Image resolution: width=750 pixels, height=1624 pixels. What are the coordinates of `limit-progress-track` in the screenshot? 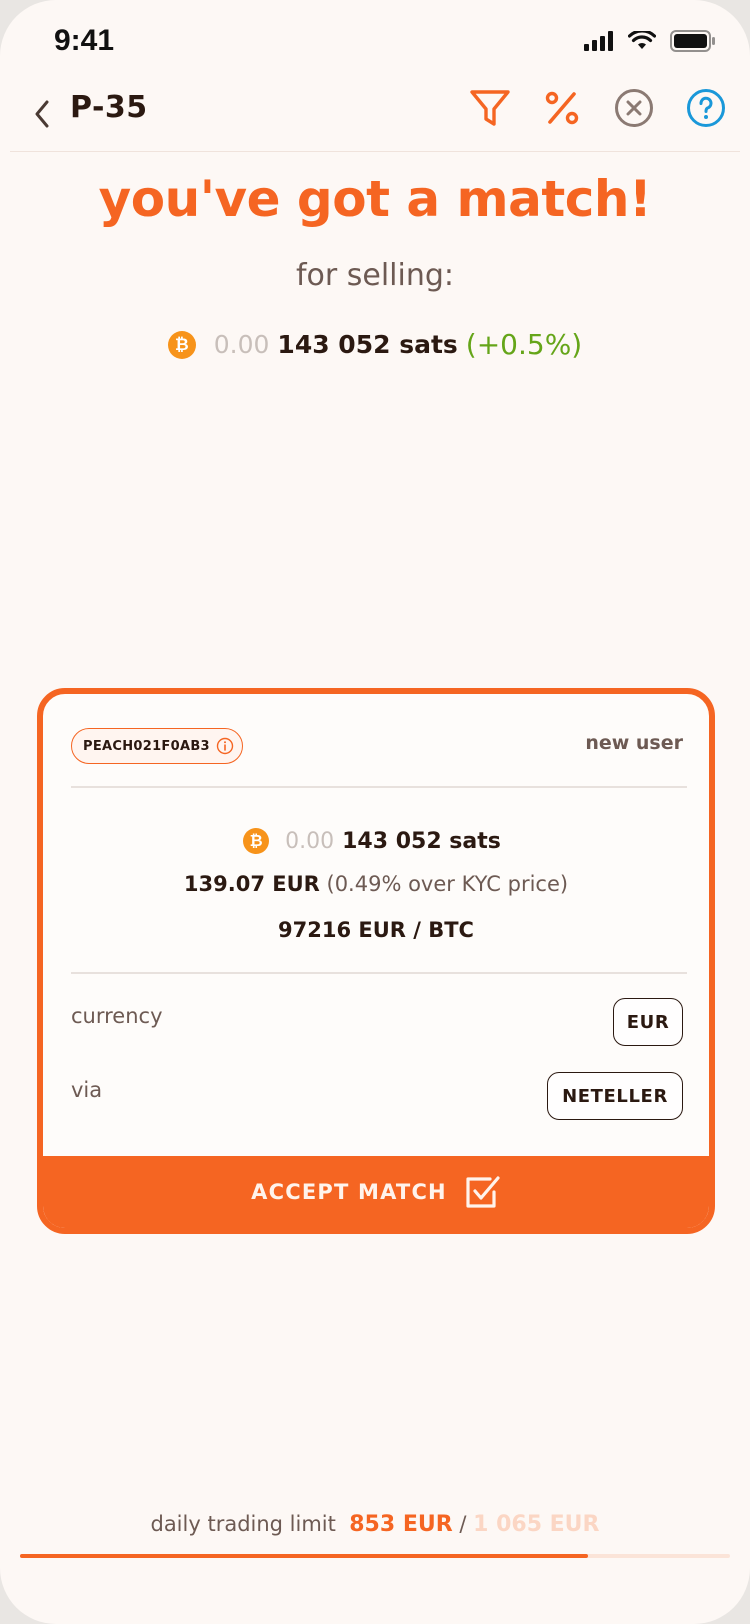 It's located at (375, 1556).